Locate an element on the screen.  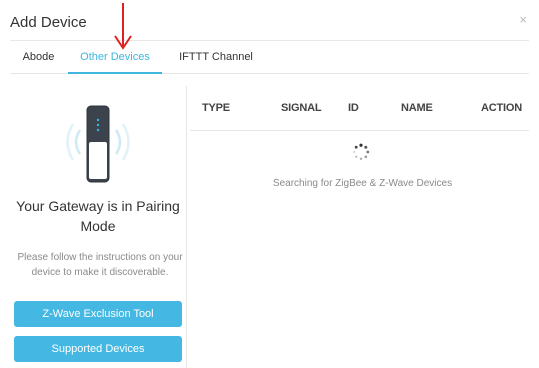
column-header-signal: SIGNAL is located at coordinates (301, 108).